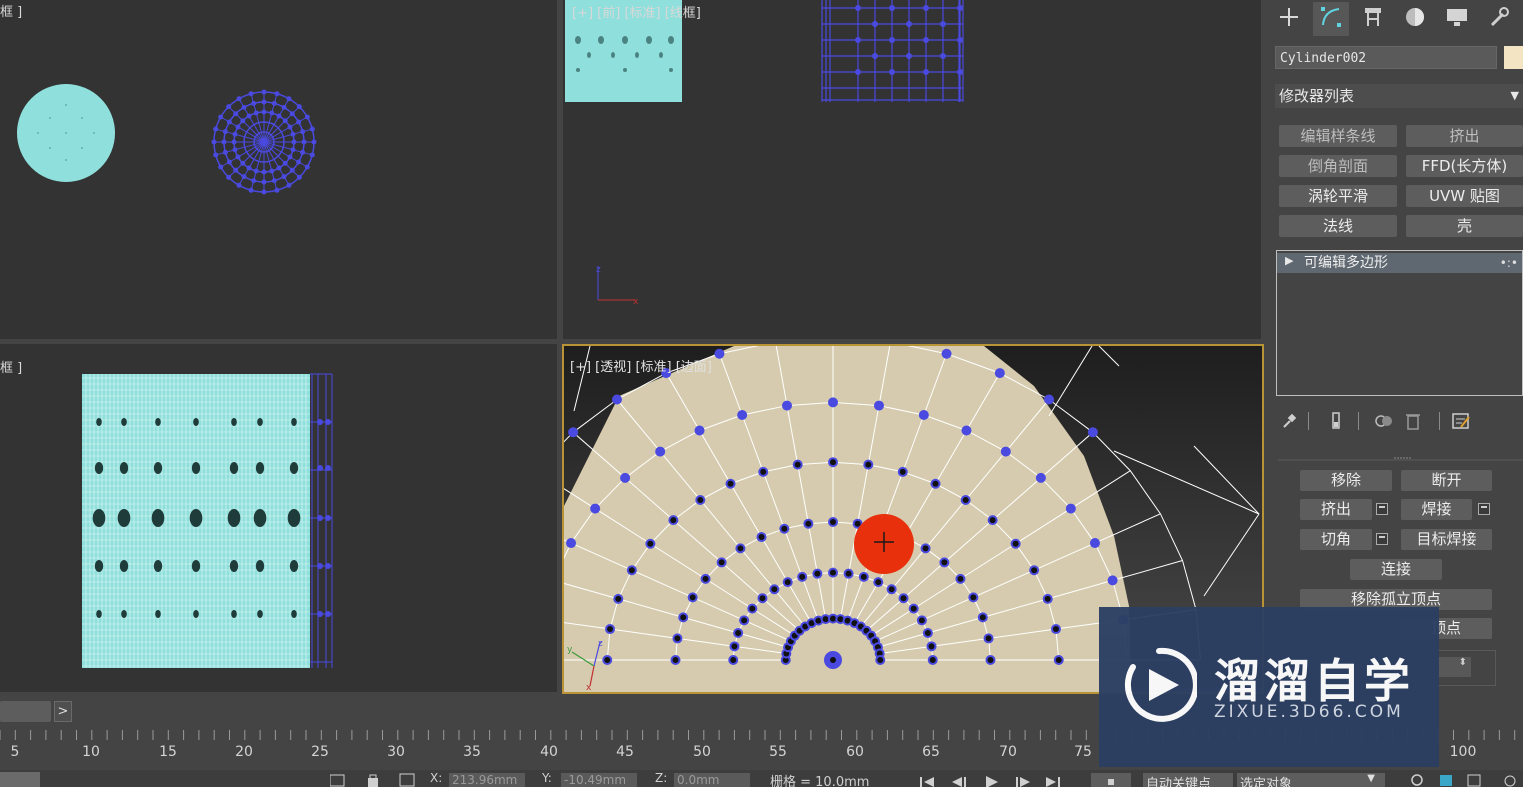 The width and height of the screenshot is (1523, 787). What do you see at coordinates (1309, 712) in the screenshot?
I see `watermark-url: ZIXUE.3D66.COM` at bounding box center [1309, 712].